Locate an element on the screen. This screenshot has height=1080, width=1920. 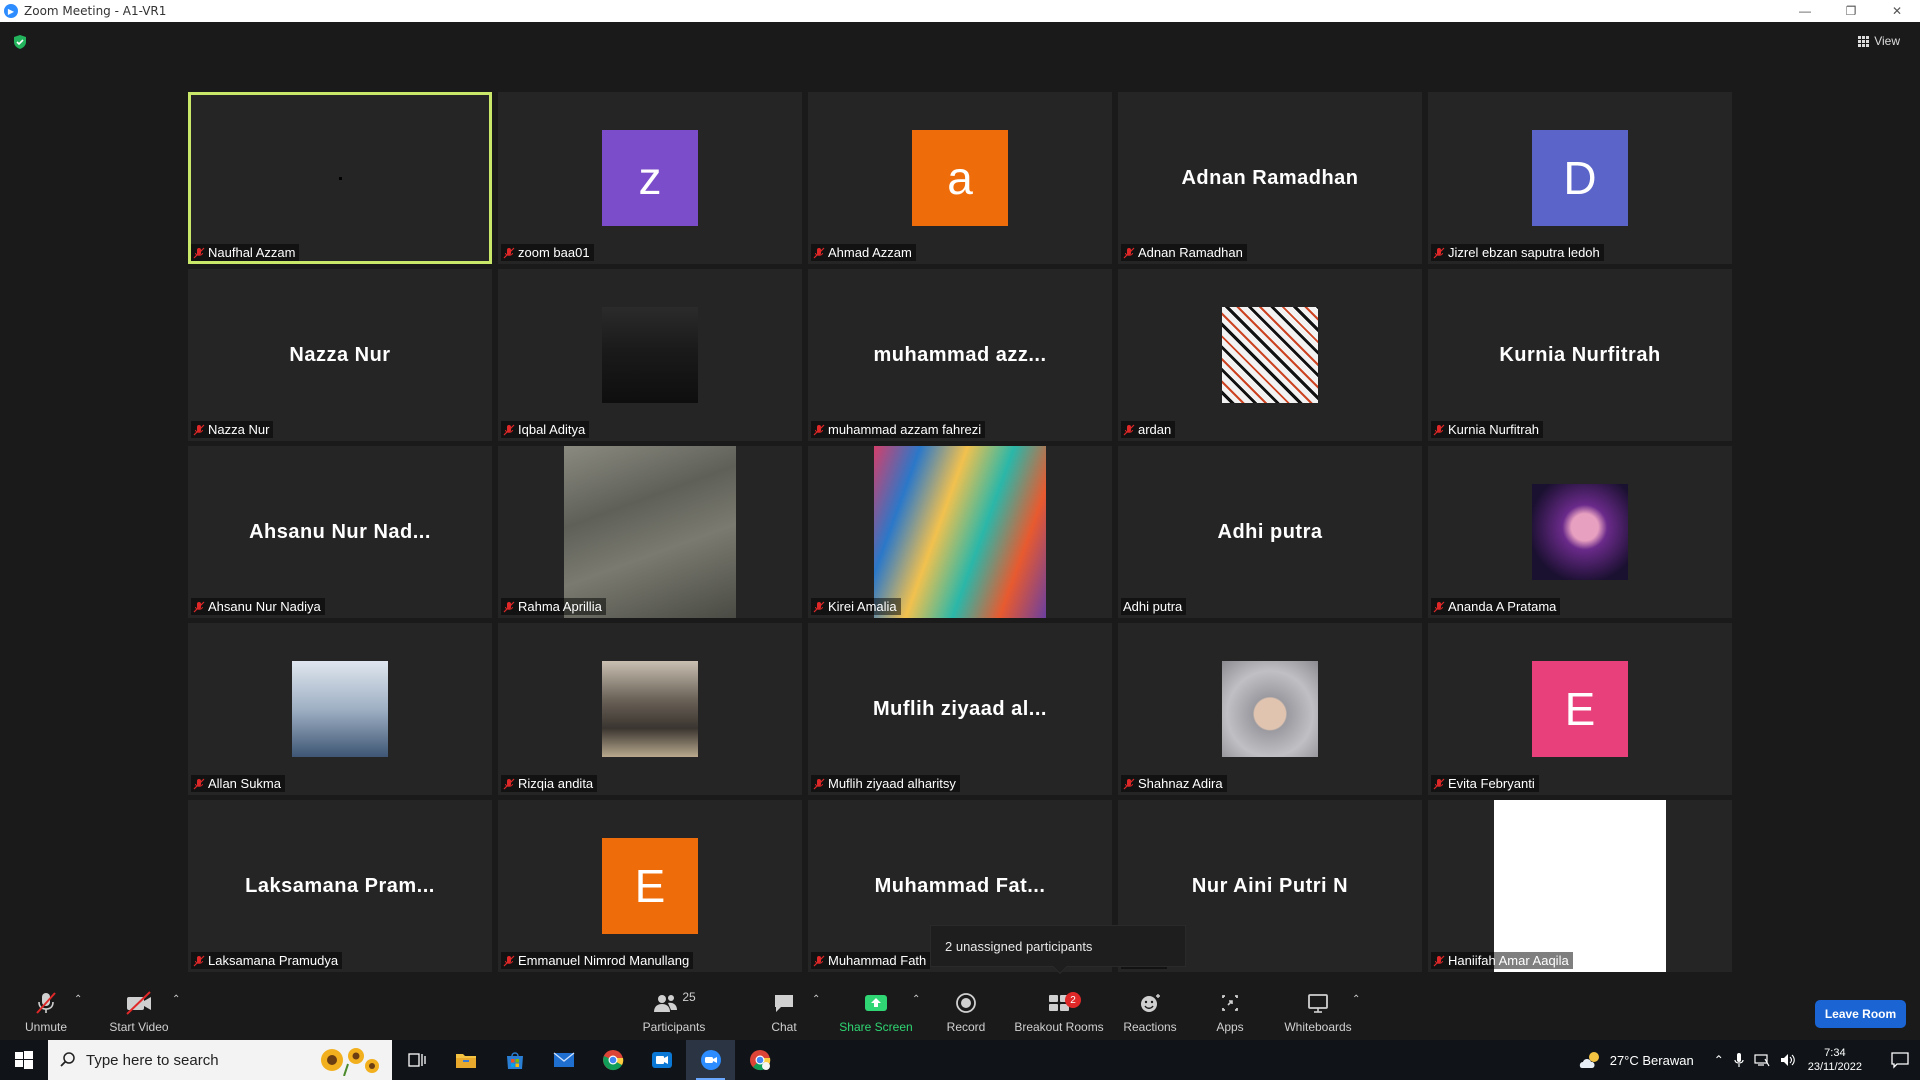
participant-tile: Adhi putra Adhi putra is located at coordinates (1270, 532).